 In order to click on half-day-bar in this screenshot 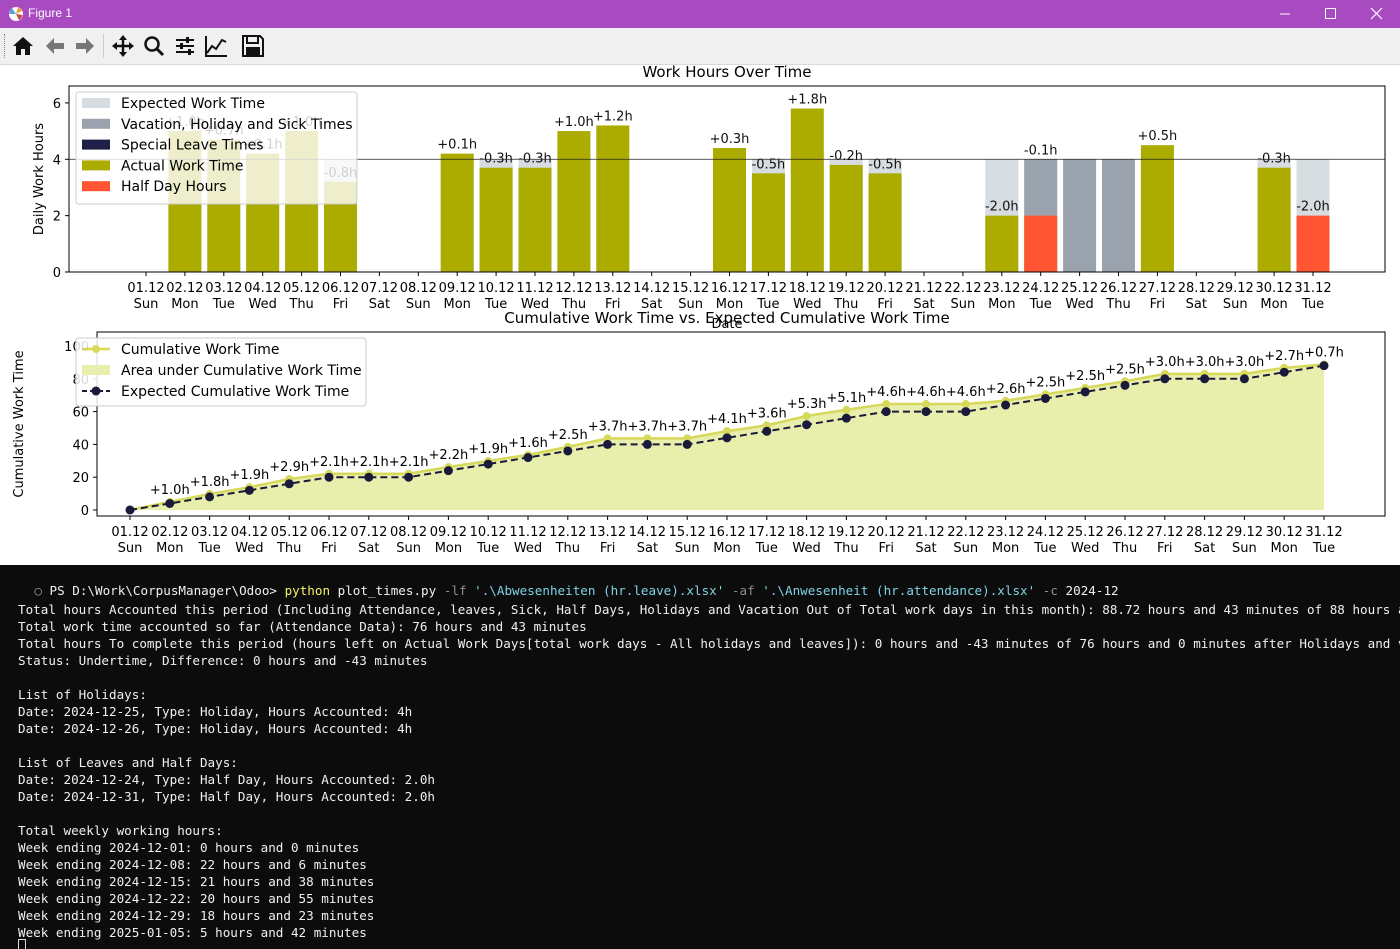, I will do `click(1041, 243)`.